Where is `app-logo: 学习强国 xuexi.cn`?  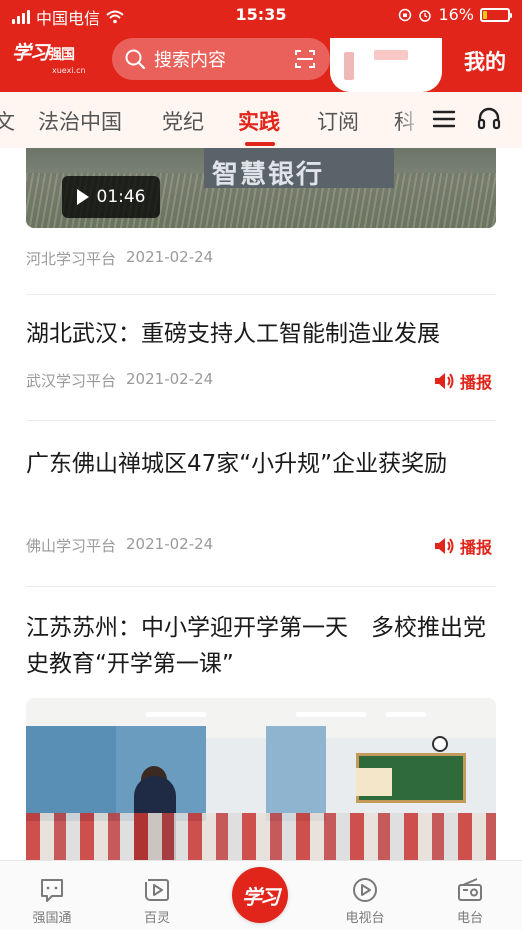 app-logo: 学习强国 xuexi.cn is located at coordinates (49, 59).